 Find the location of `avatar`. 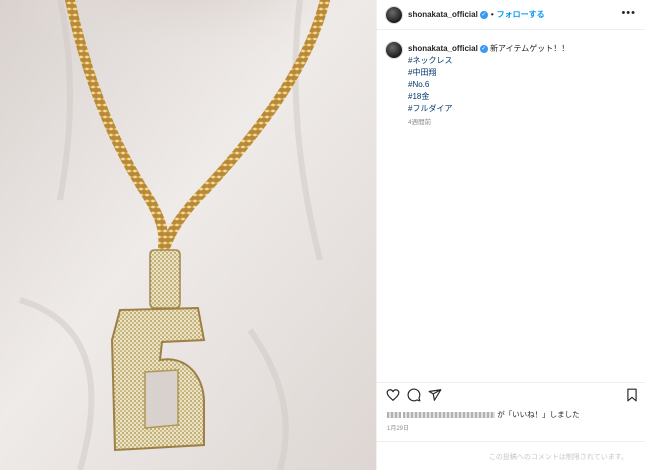

avatar is located at coordinates (394, 15).